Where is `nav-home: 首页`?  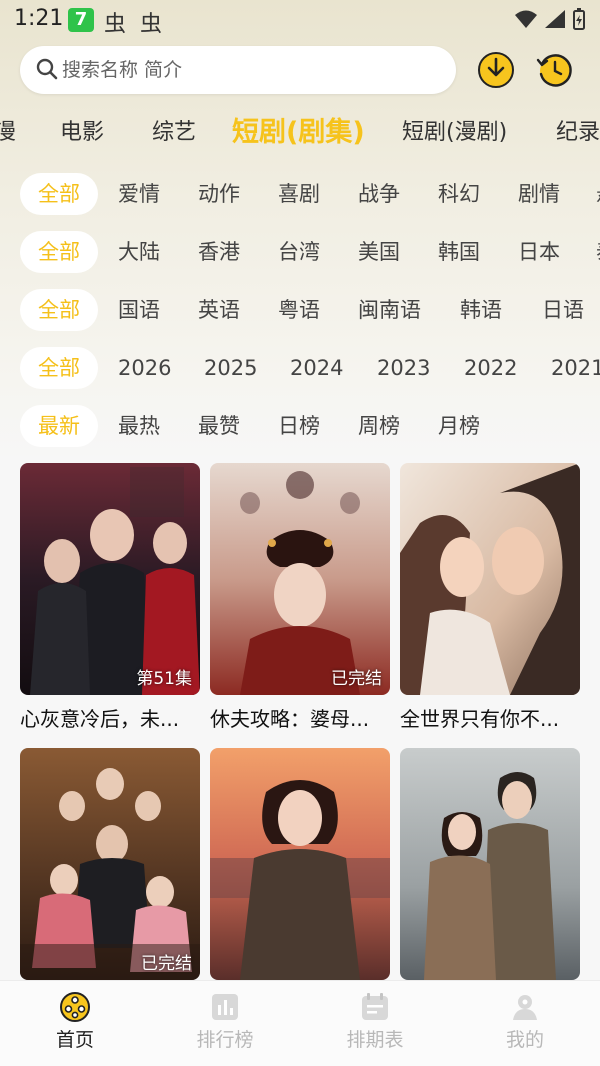 nav-home: 首页 is located at coordinates (75, 1021).